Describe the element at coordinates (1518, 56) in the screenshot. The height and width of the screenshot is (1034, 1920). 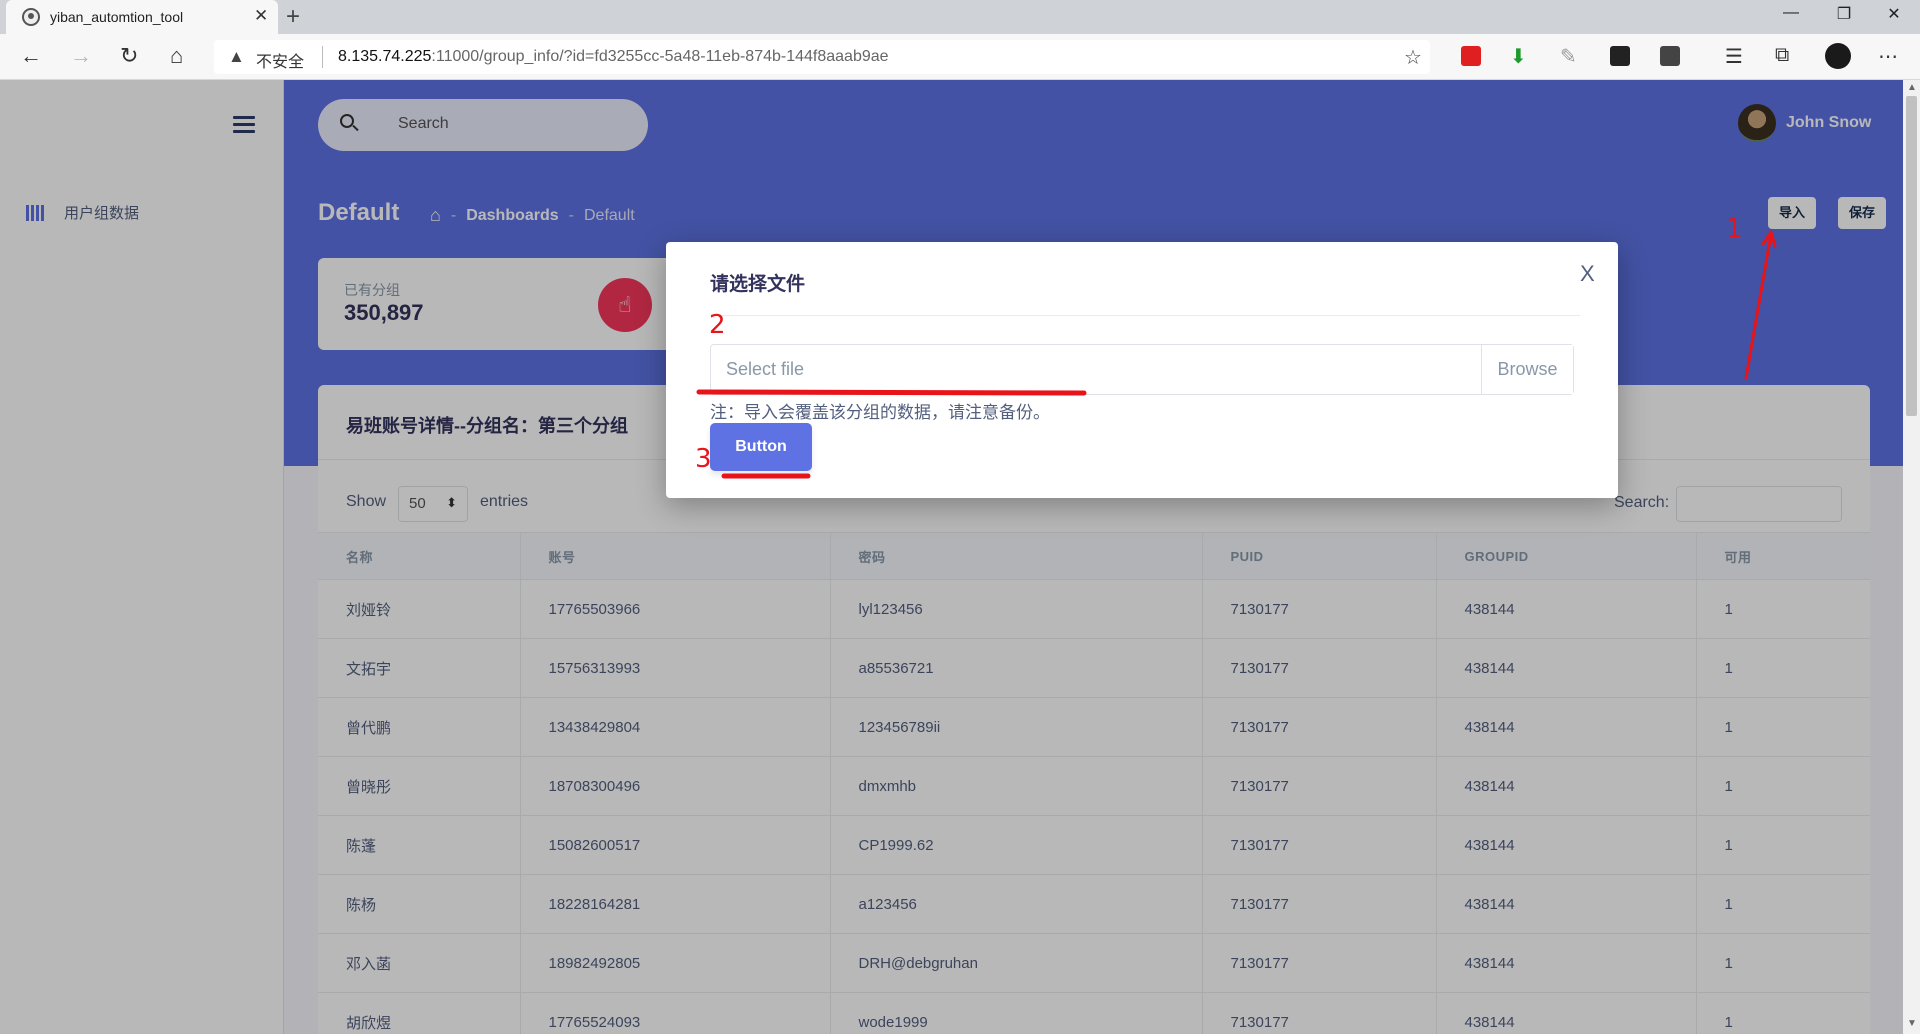
I see `download-arrow-icon: ⬇` at that location.